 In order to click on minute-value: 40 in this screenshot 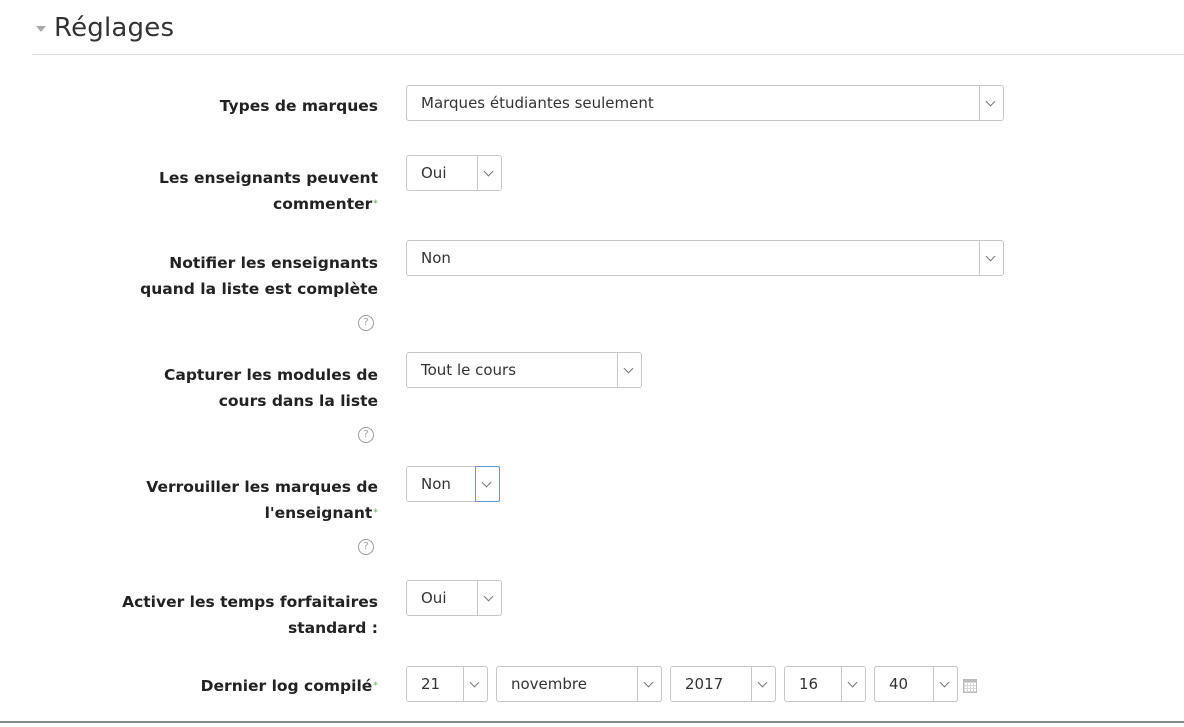, I will do `click(899, 684)`.